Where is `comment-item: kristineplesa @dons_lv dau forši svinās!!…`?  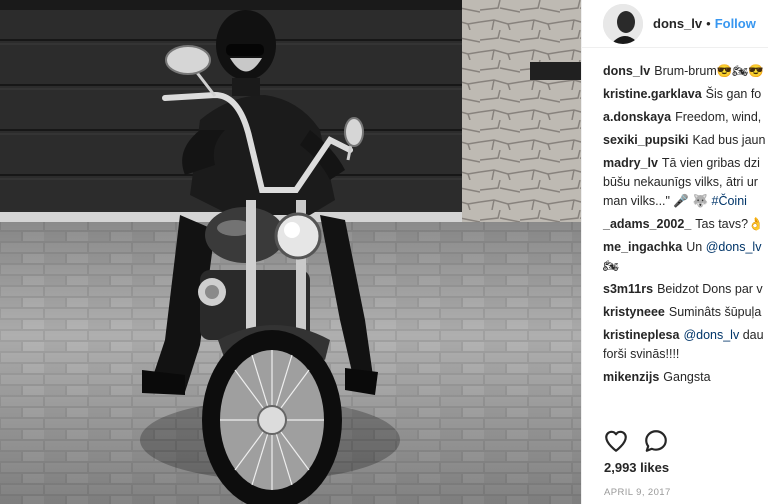 comment-item: kristineplesa @dons_lv dau forši svinās!!… is located at coordinates (685, 345).